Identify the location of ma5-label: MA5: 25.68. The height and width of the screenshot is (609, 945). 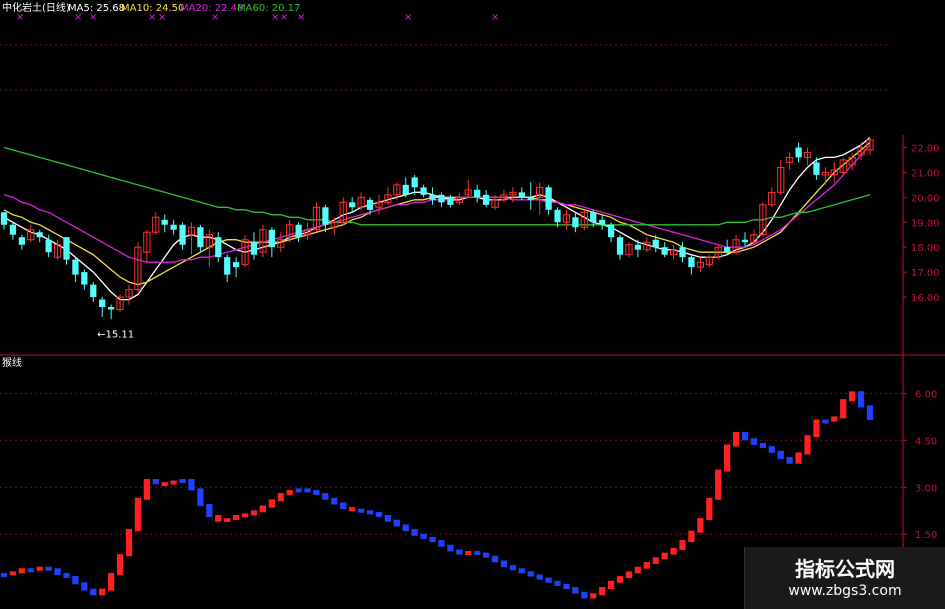
(96, 8).